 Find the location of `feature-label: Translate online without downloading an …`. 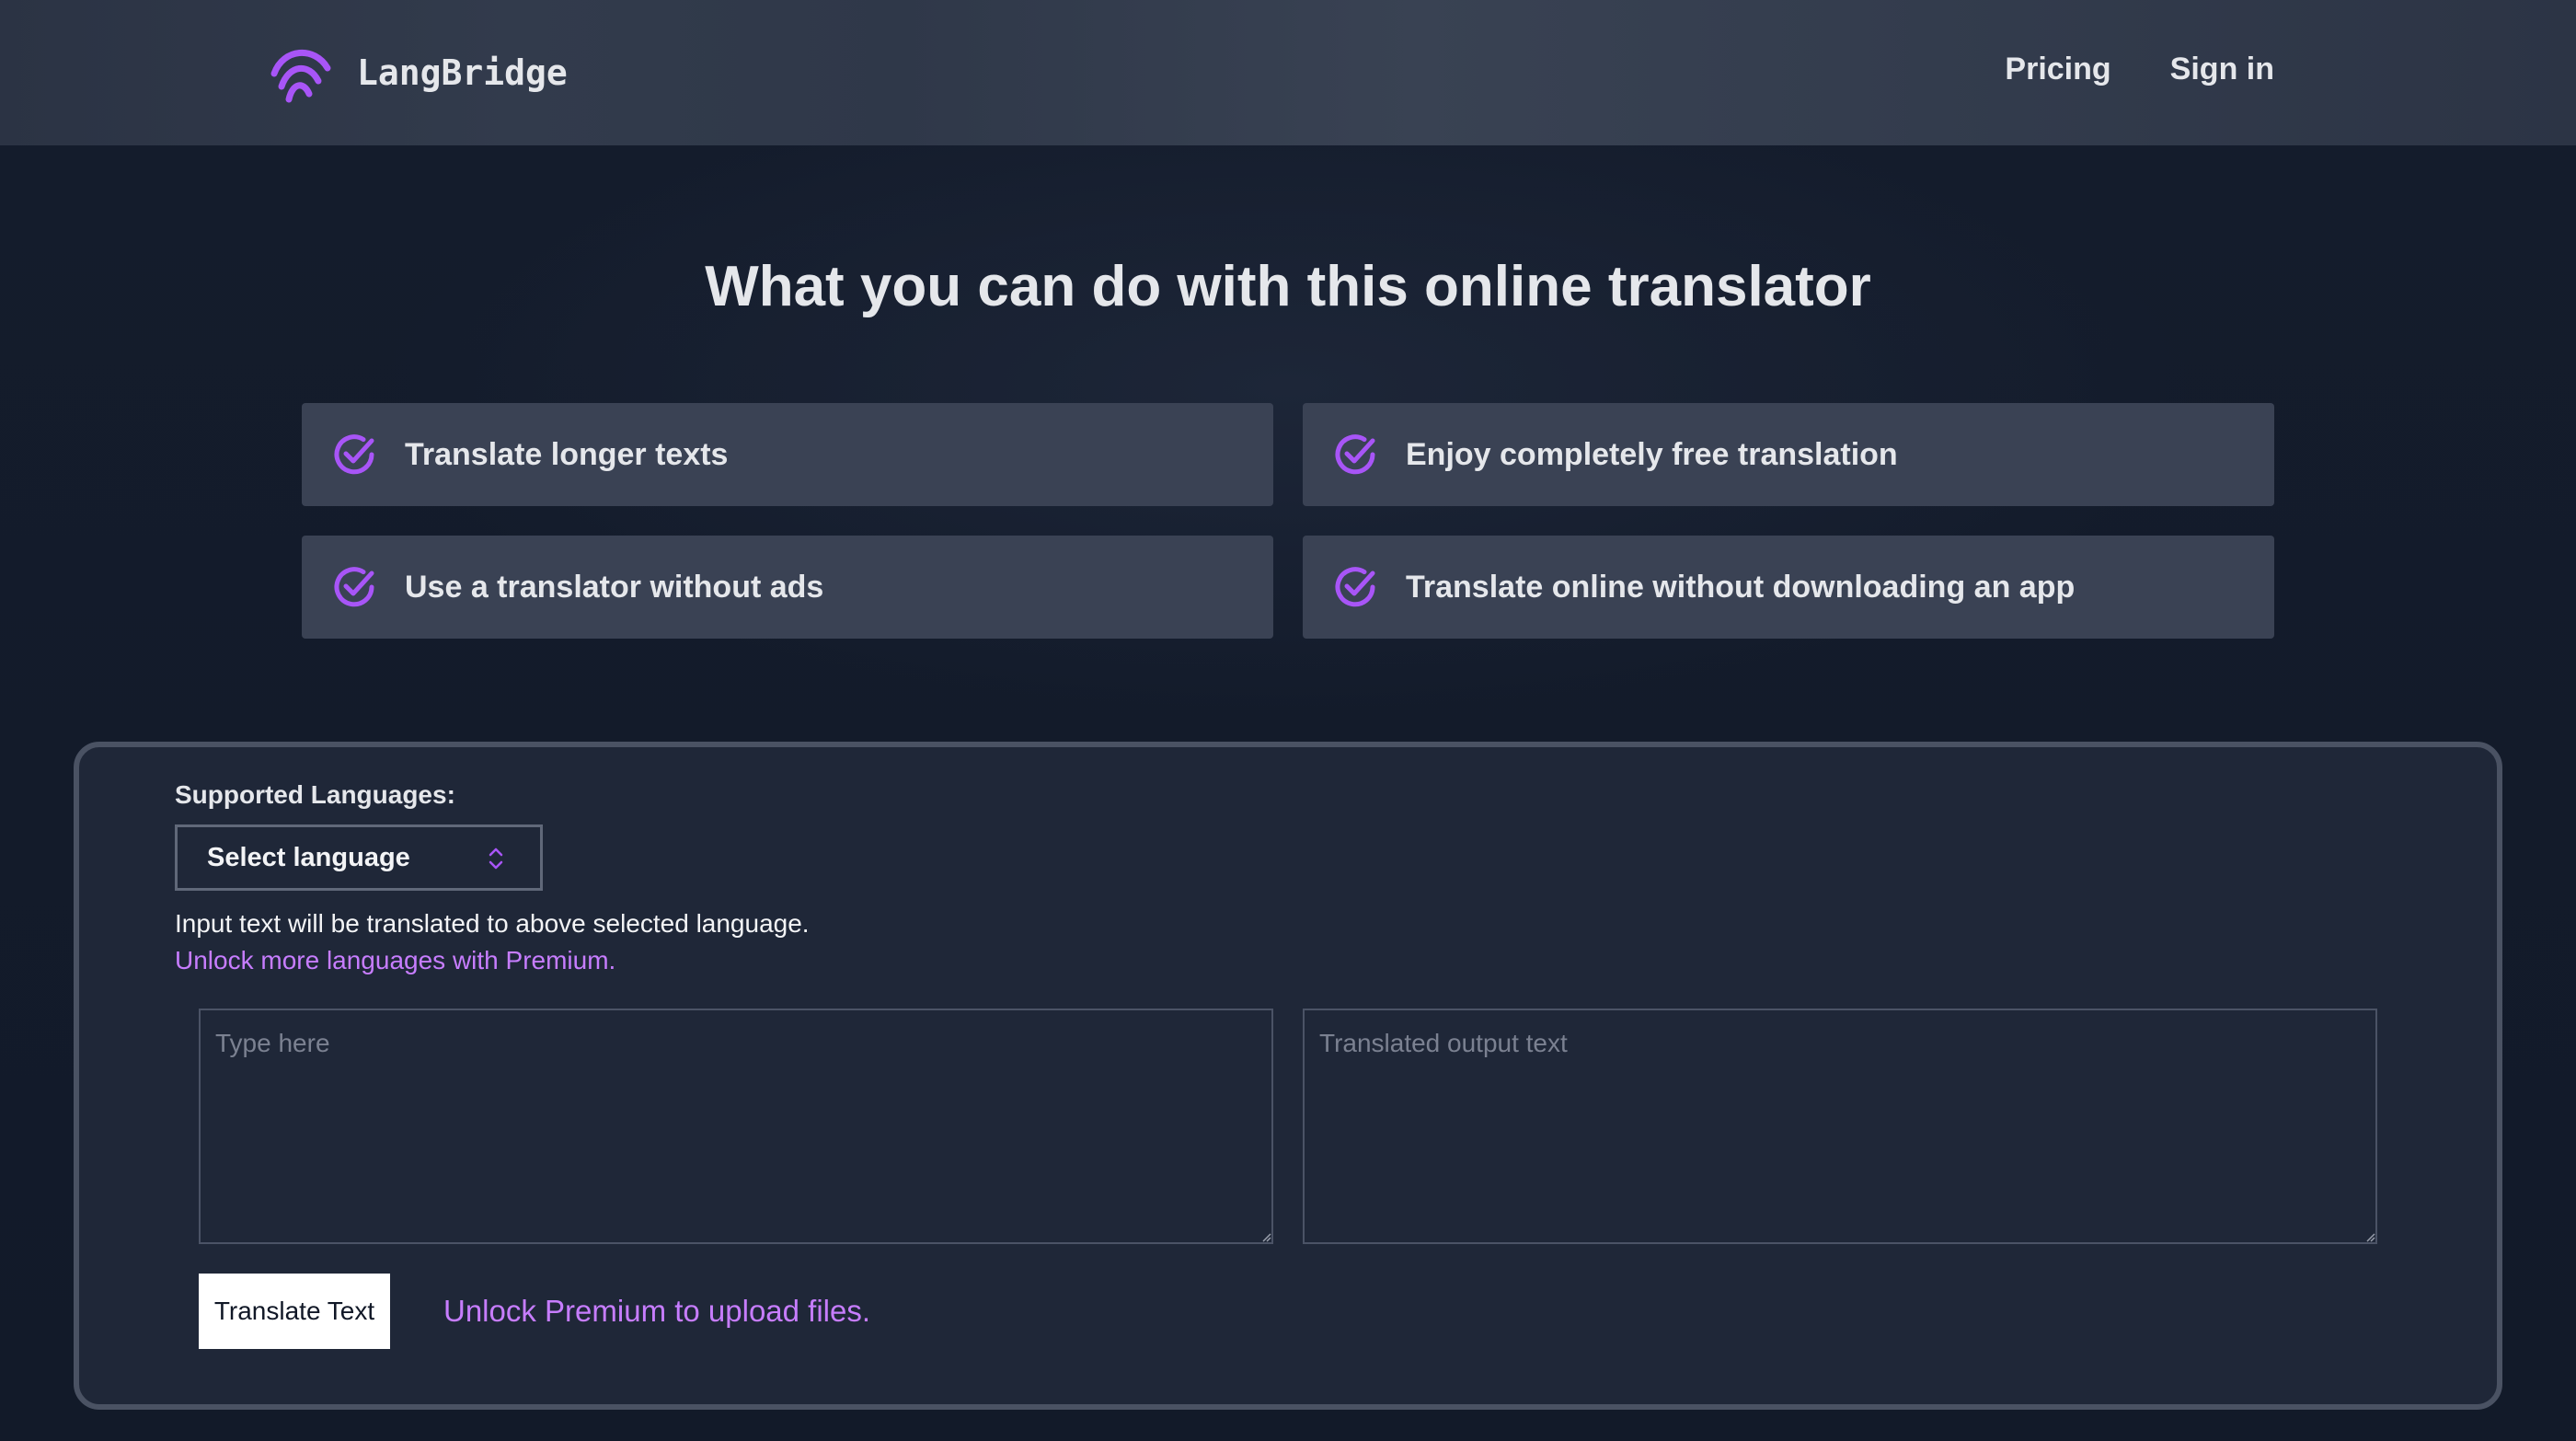

feature-label: Translate online without downloading an … is located at coordinates (1741, 587).